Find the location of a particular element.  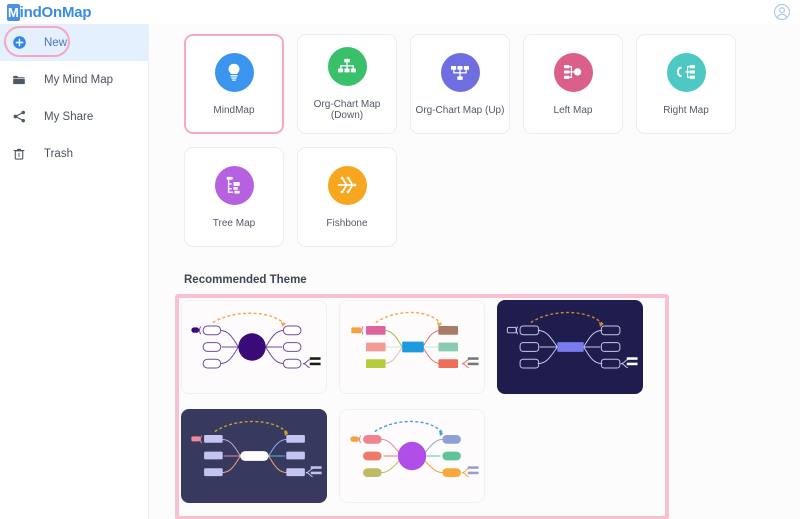

template-label: Tree Map is located at coordinates (234, 223).